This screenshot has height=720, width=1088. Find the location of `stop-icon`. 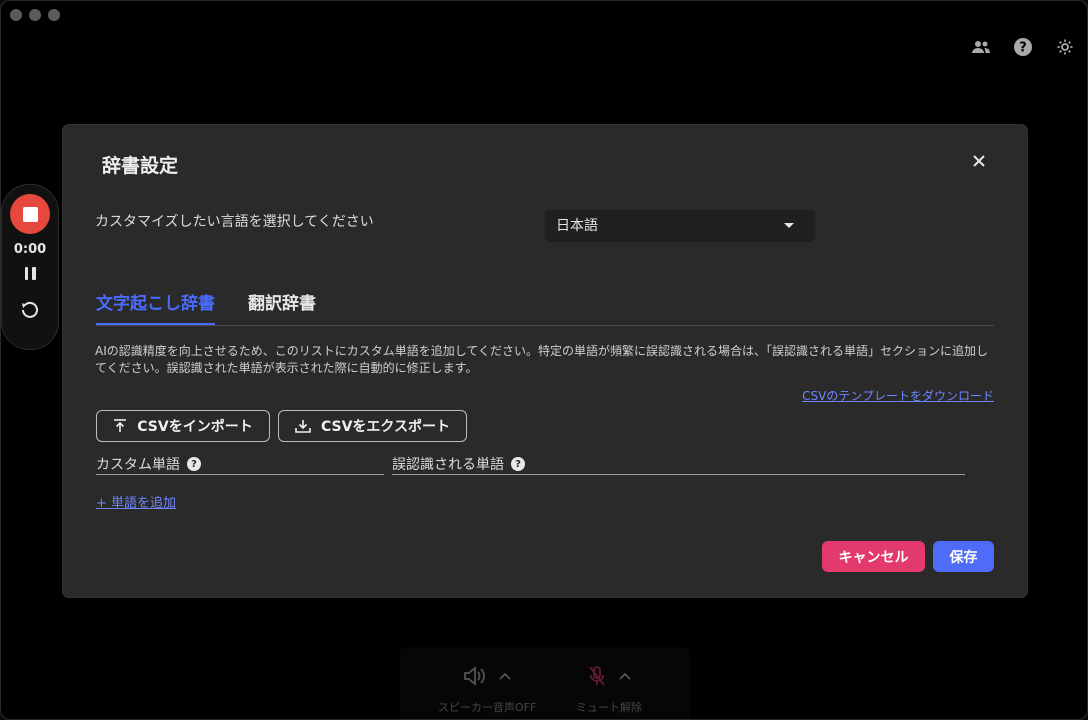

stop-icon is located at coordinates (30, 214).